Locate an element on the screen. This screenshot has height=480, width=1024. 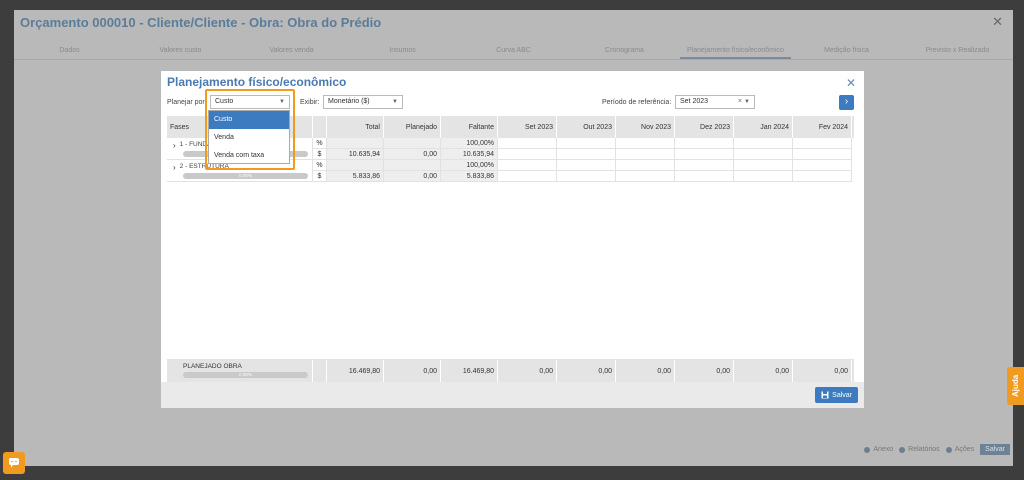
periodo-value: Set 2023 is located at coordinates (694, 101).